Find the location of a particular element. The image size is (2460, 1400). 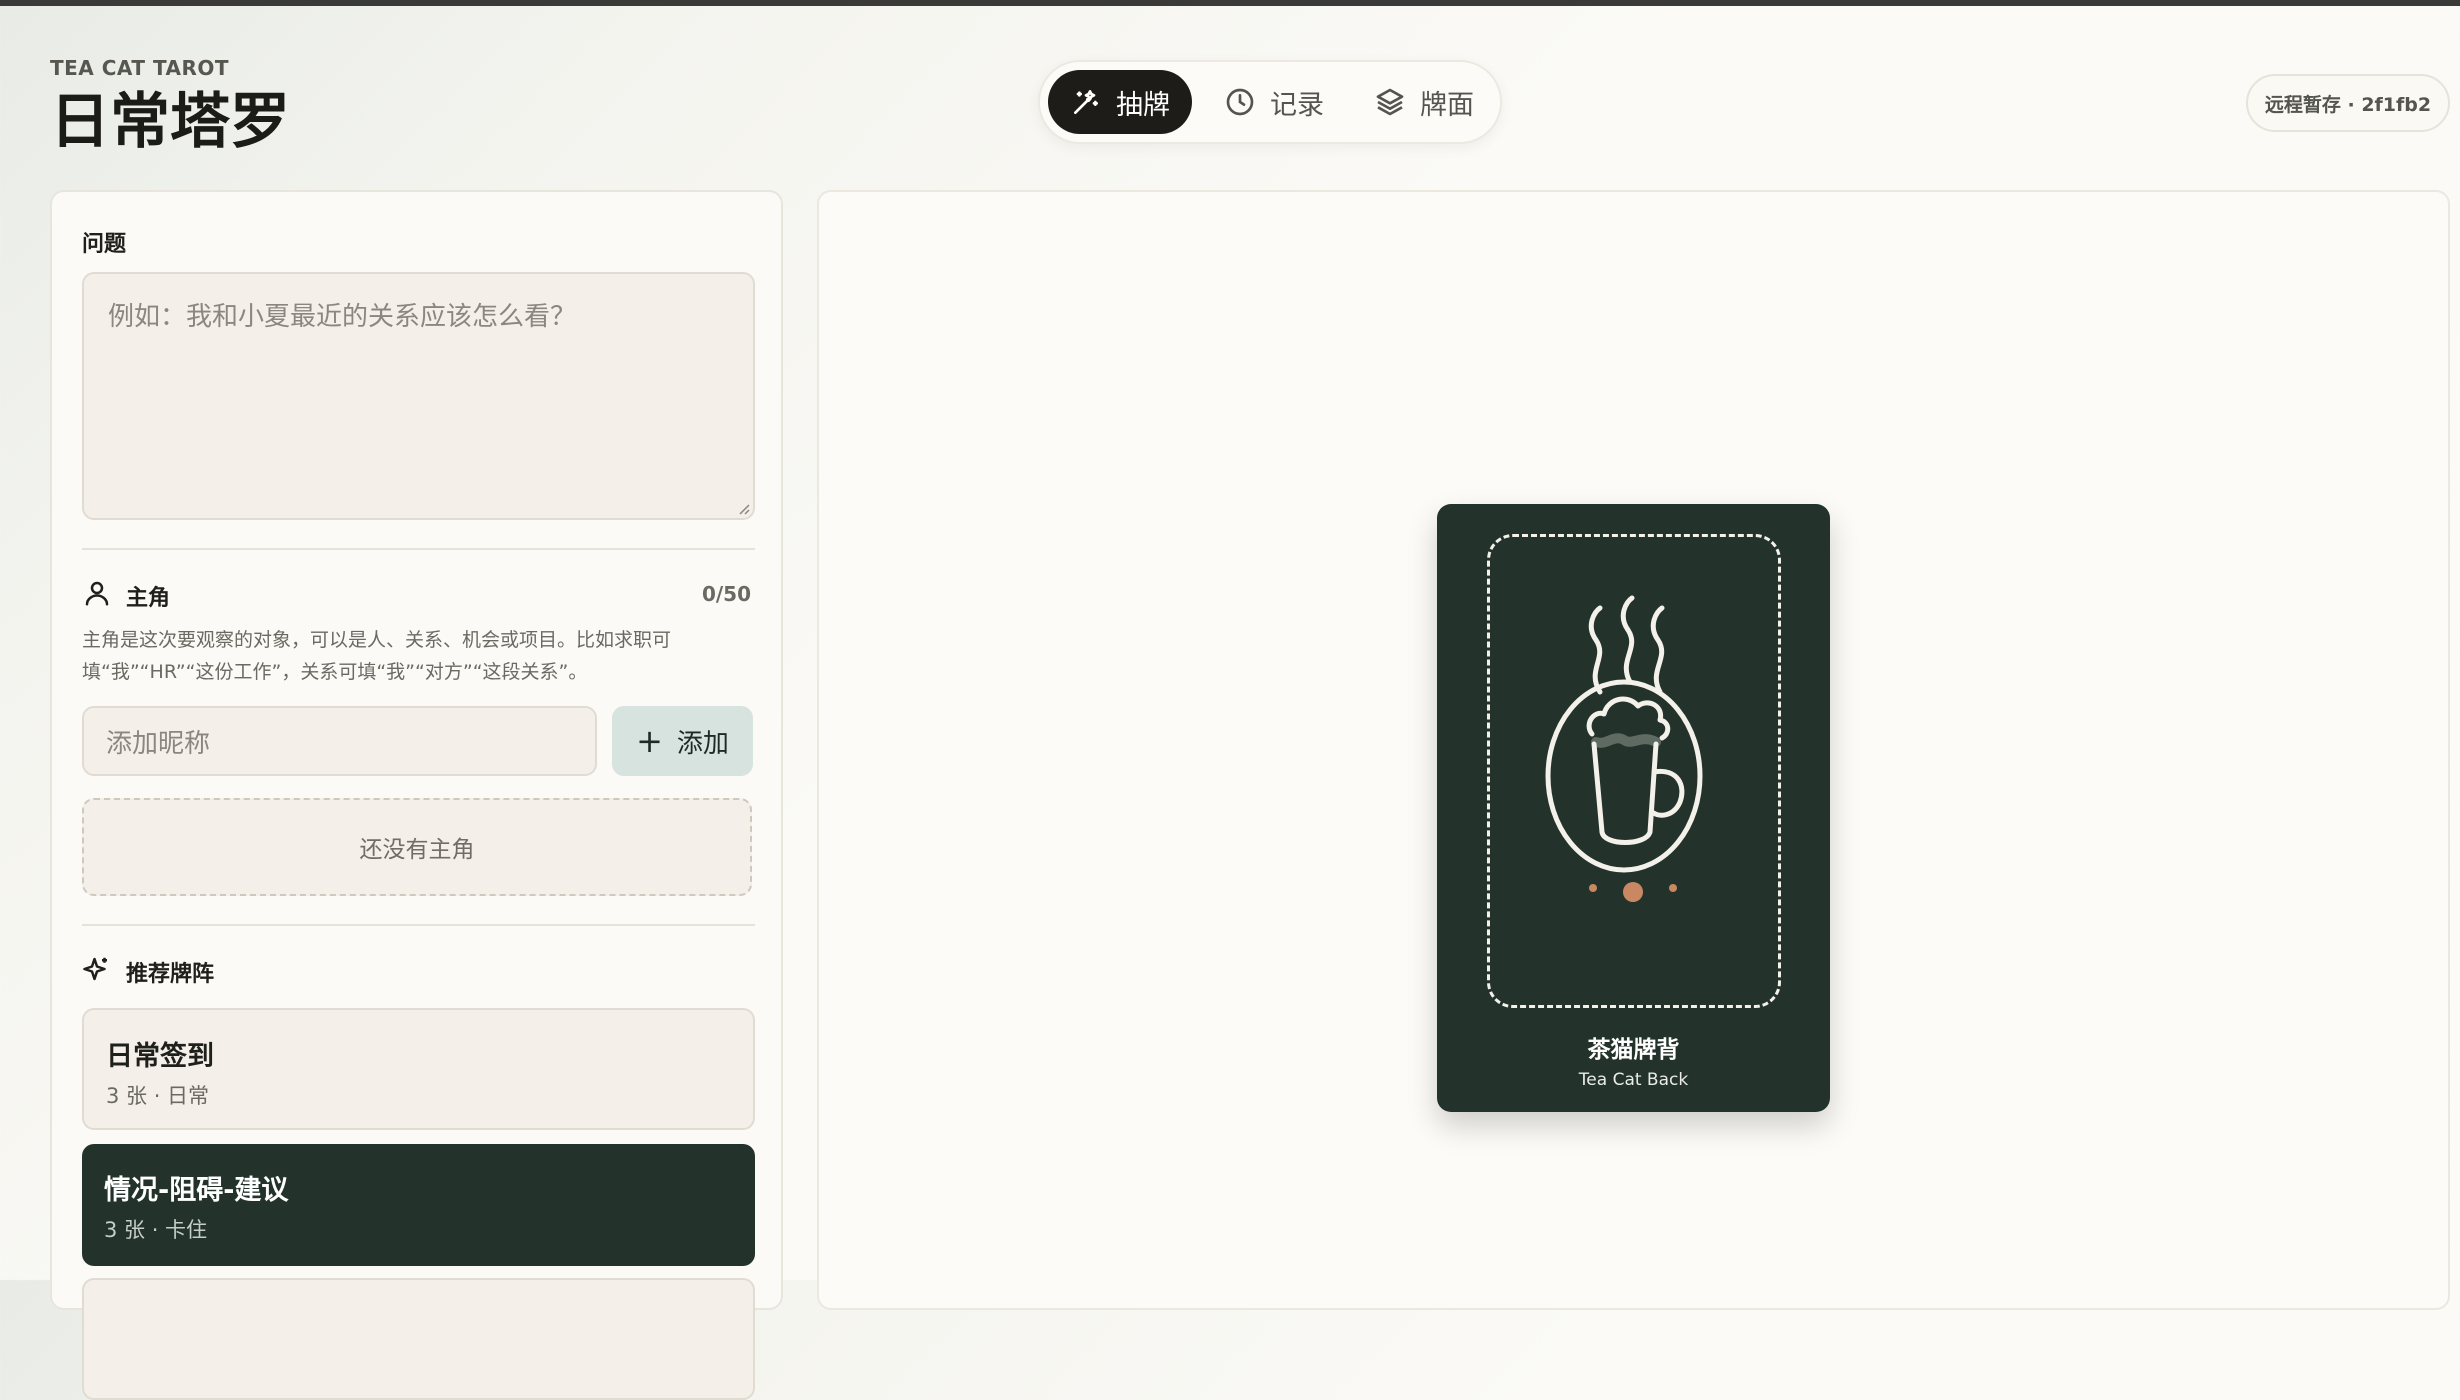

spread-name: 日常签到 is located at coordinates (160, 1056).